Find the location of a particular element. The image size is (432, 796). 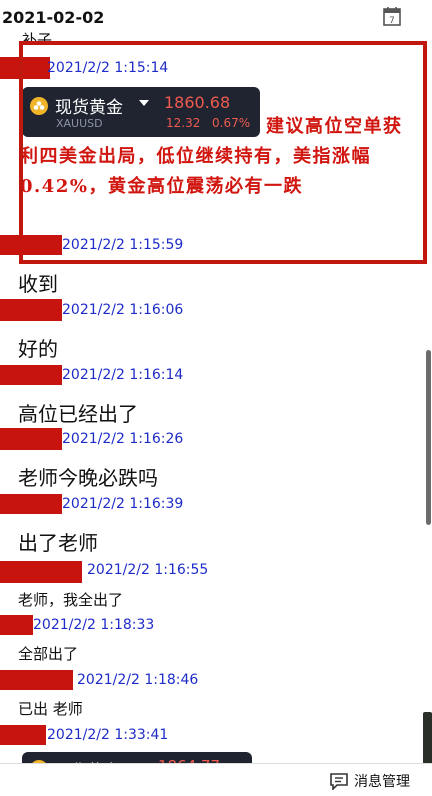

message-text: 收到 is located at coordinates (38, 284).